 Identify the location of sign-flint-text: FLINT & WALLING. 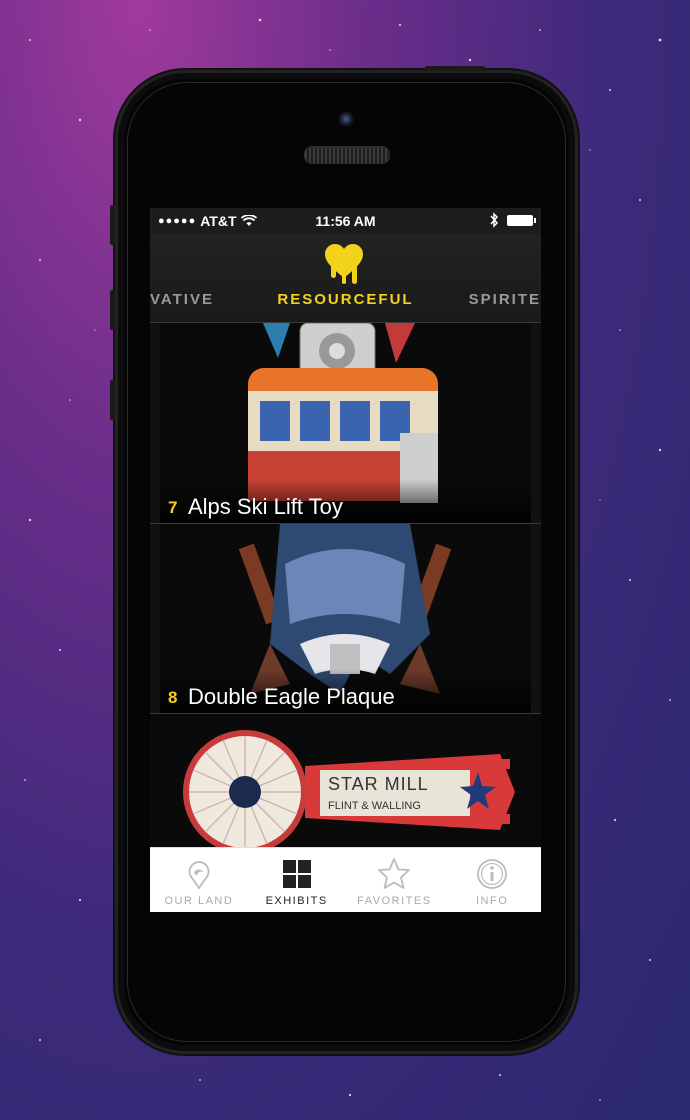
(374, 806).